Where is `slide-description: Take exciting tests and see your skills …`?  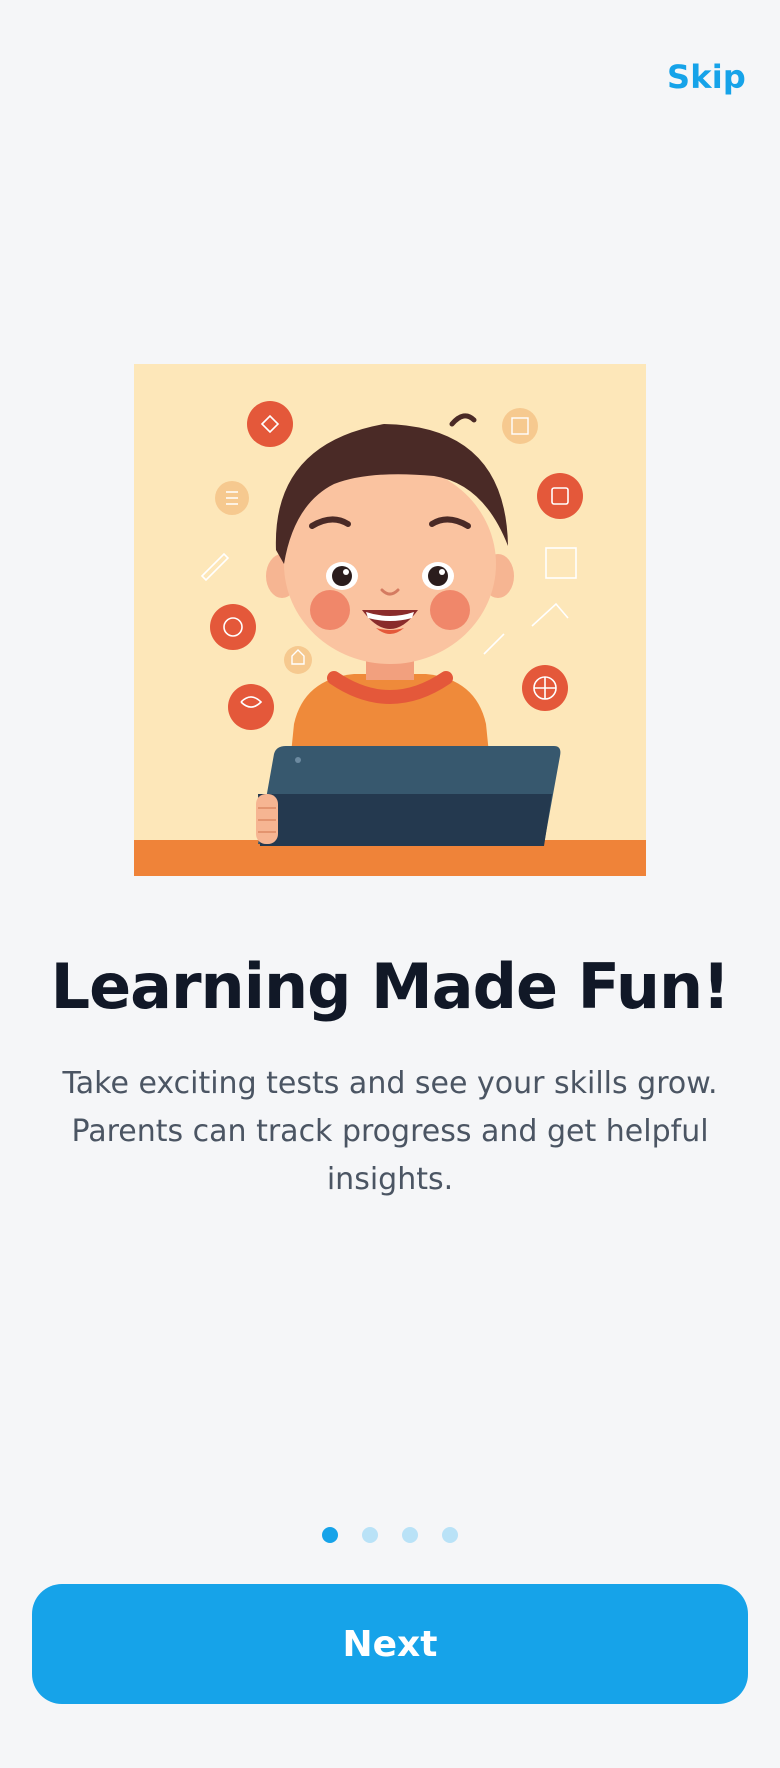 slide-description: Take exciting tests and see your skills … is located at coordinates (390, 1131).